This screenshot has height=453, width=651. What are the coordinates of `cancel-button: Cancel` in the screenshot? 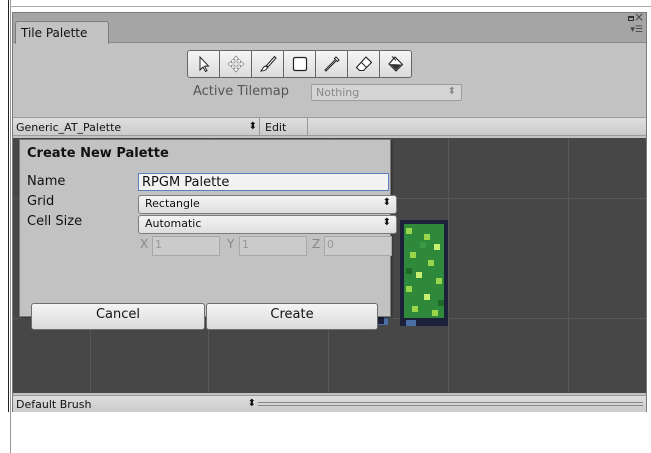 It's located at (118, 316).